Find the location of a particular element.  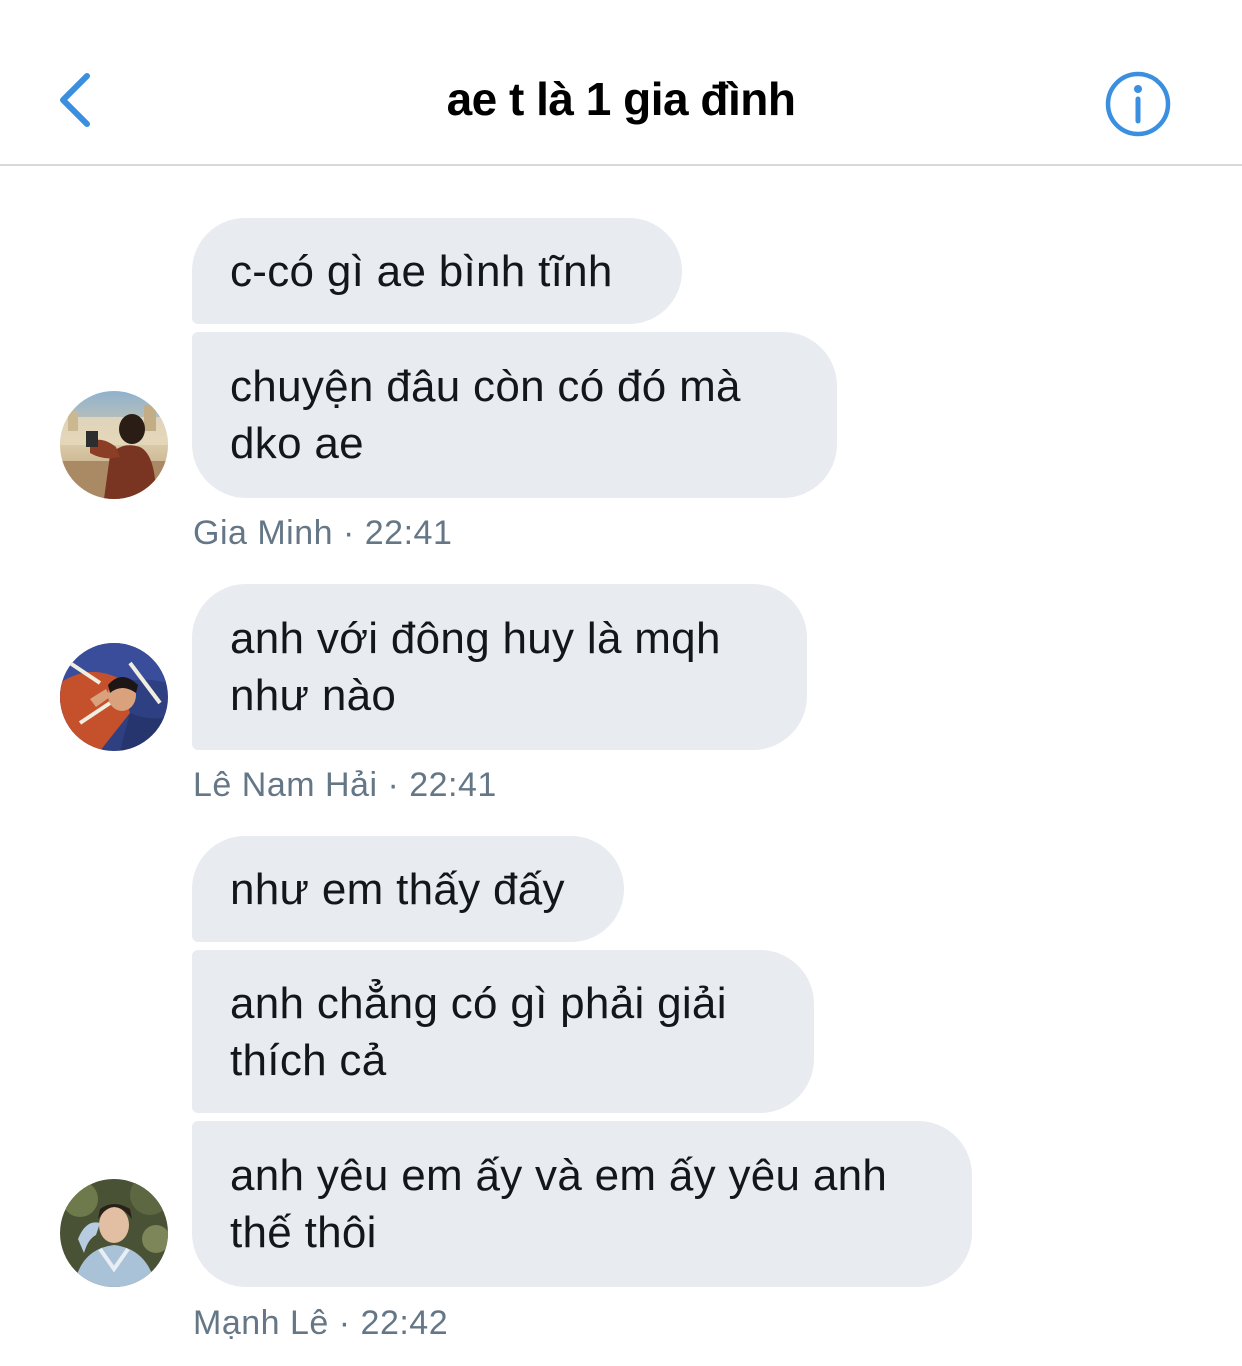

conversation-header: ae t là 1 gia đình is located at coordinates (621, 83).